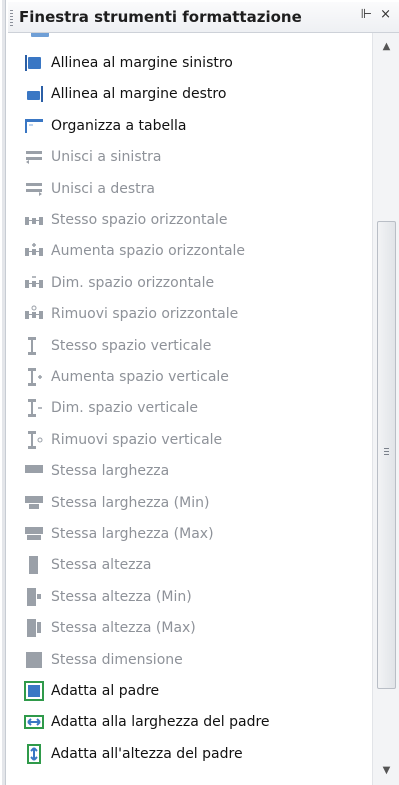 The width and height of the screenshot is (399, 785). I want to click on increase-vspace-icon, so click(34, 377).